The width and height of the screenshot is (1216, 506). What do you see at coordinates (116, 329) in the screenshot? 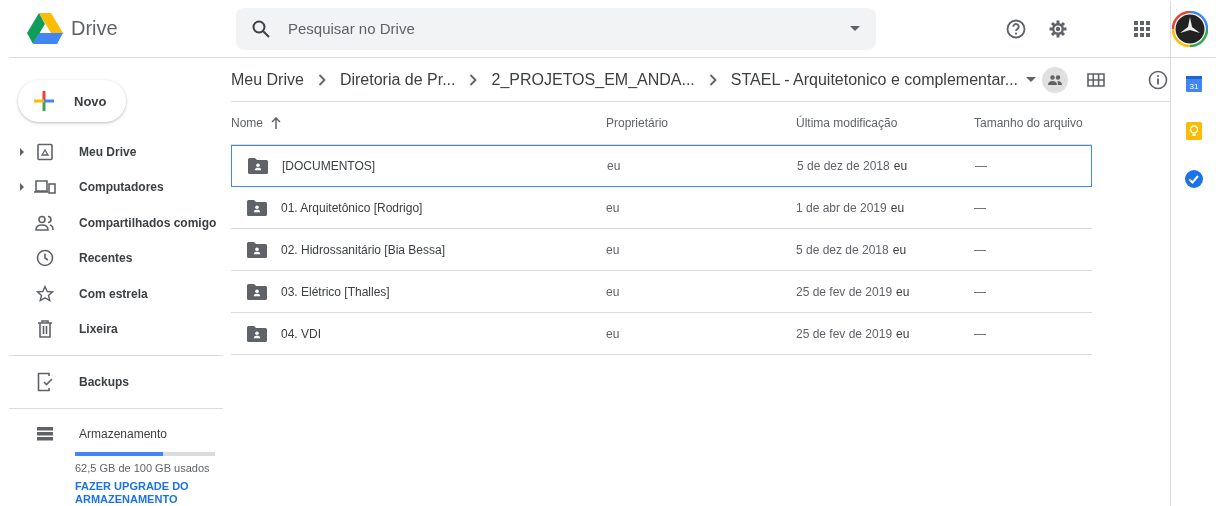
I see `sidebar-item: Lixeira` at bounding box center [116, 329].